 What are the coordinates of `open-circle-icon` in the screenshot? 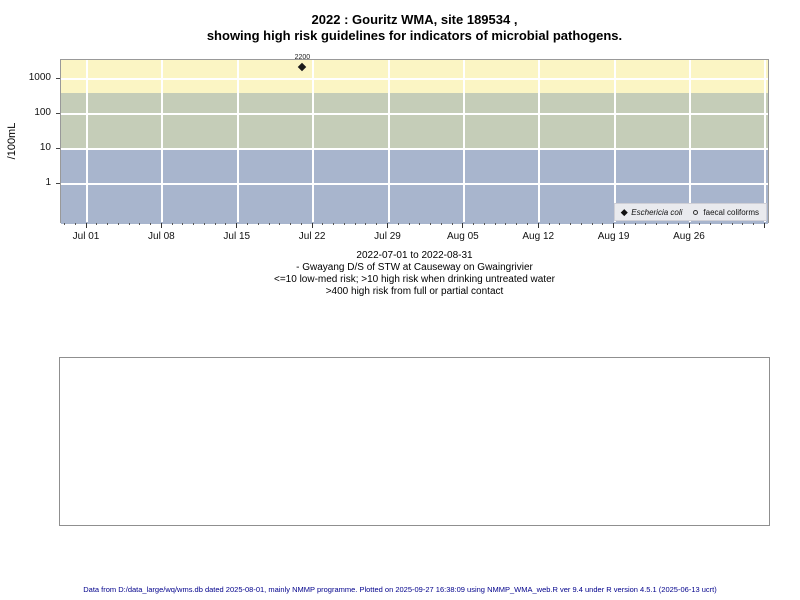 It's located at (696, 212).